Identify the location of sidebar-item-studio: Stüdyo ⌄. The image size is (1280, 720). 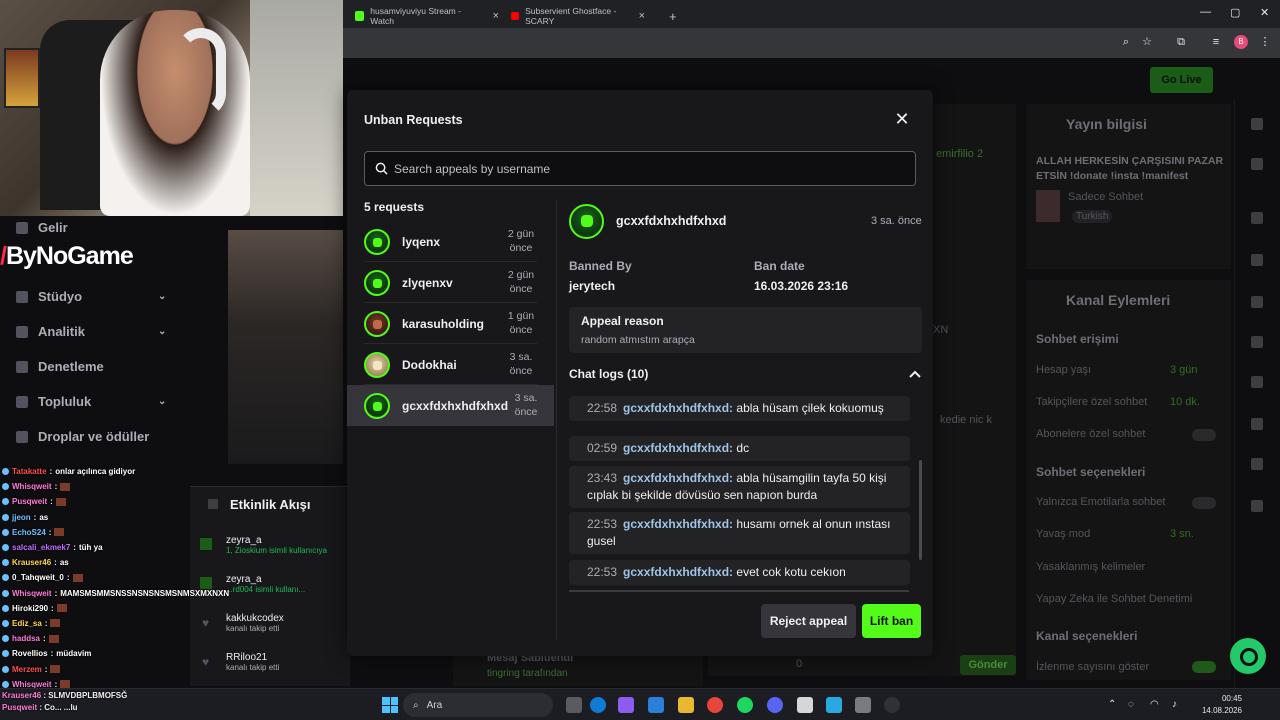
(91, 296).